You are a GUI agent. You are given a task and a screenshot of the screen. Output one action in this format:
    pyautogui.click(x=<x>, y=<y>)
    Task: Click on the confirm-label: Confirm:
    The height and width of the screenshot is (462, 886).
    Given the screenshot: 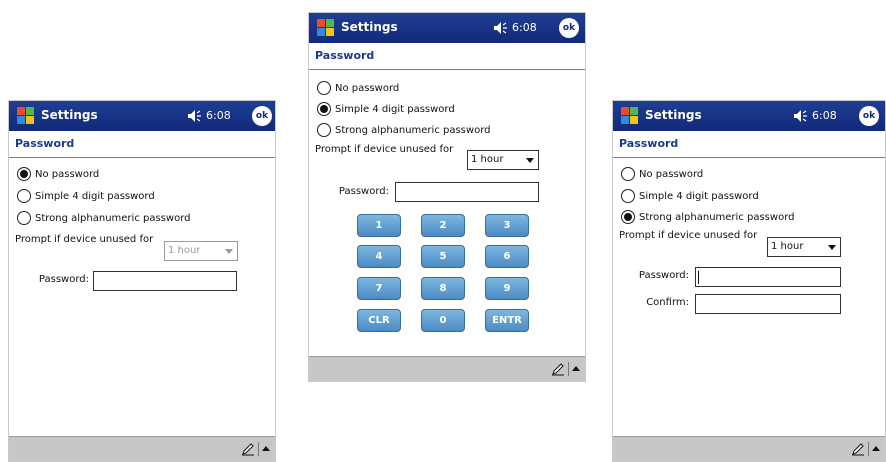 What is the action you would take?
    pyautogui.click(x=667, y=302)
    